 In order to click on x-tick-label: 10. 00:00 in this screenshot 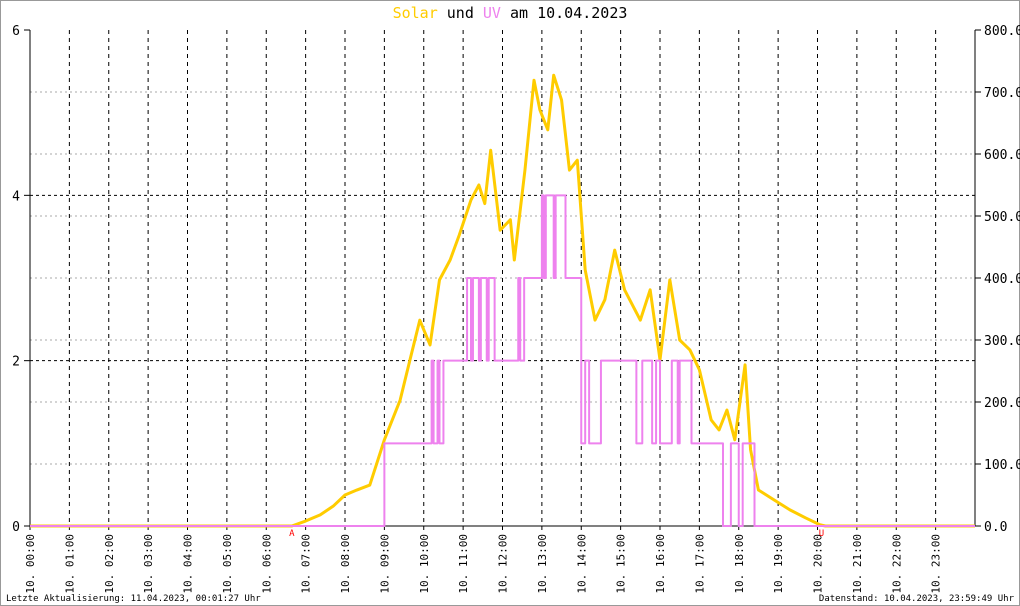, I will do `click(30, 564)`.